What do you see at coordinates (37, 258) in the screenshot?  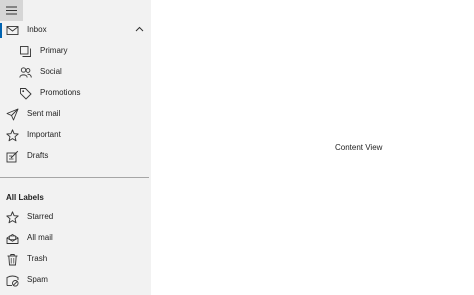 I see `nav-item-label: Trash` at bounding box center [37, 258].